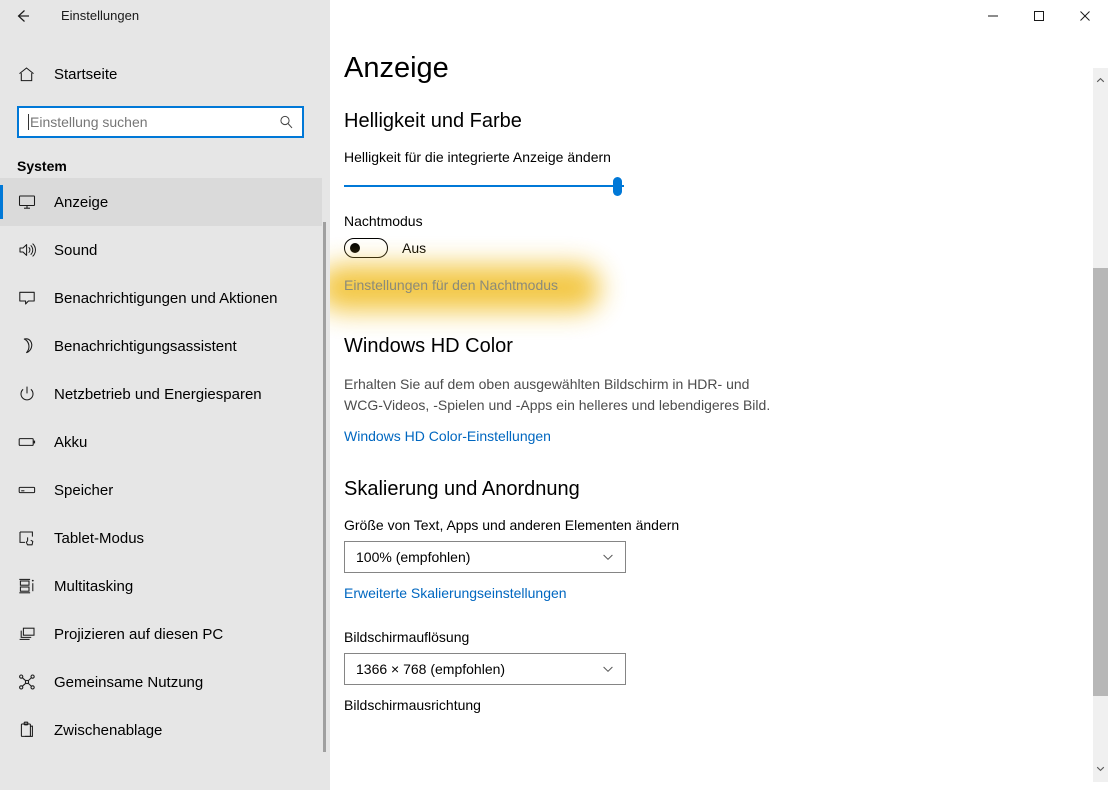 The width and height of the screenshot is (1108, 790). I want to click on search-placeholder: Einstellung suchen, so click(89, 122).